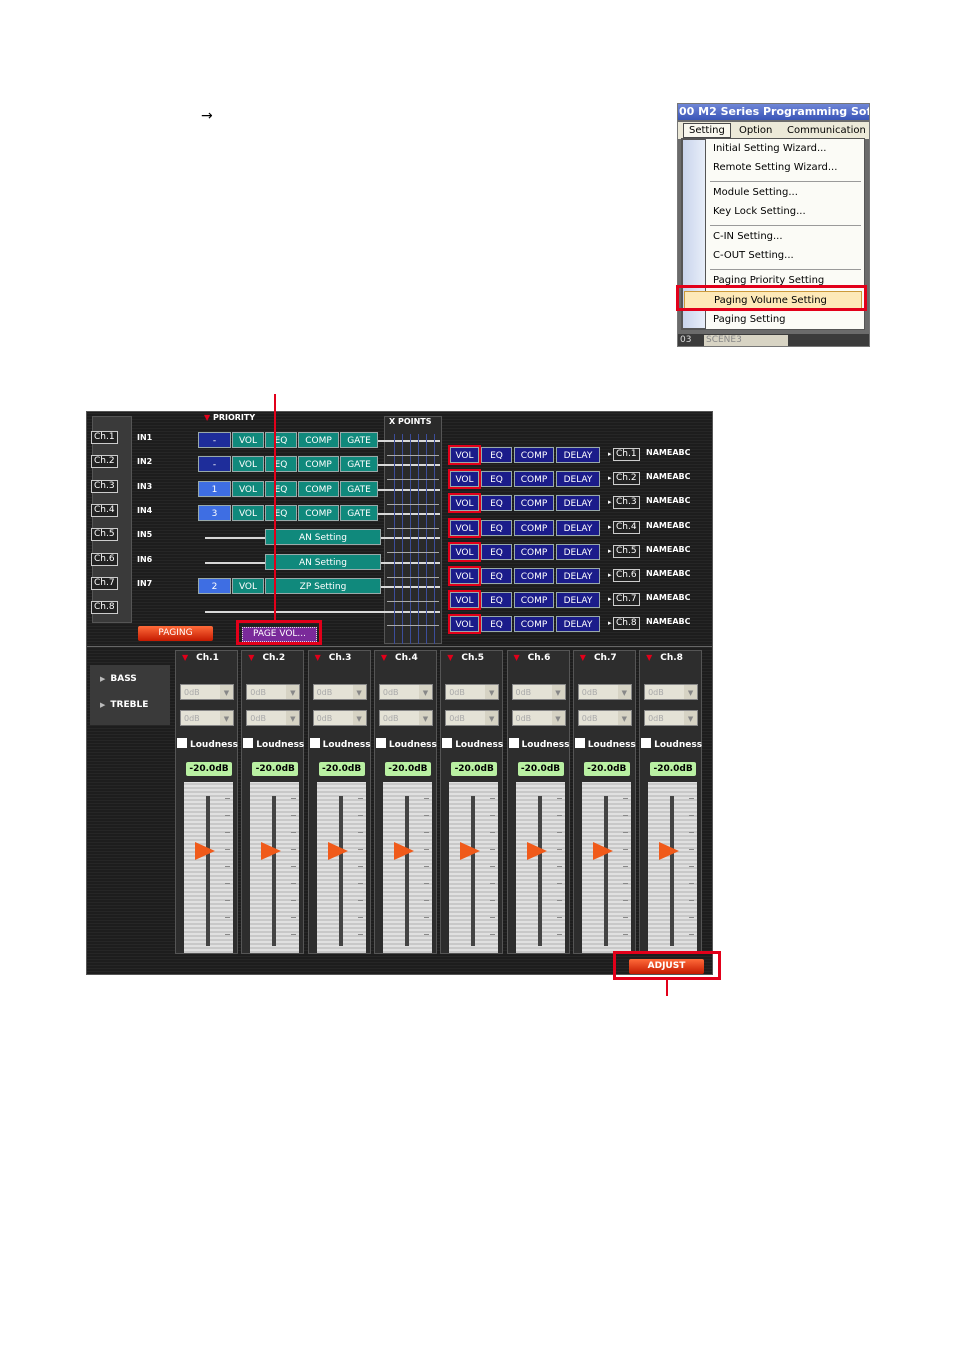 The width and height of the screenshot is (954, 1350). I want to click on priority-button-in2: -, so click(214, 464).